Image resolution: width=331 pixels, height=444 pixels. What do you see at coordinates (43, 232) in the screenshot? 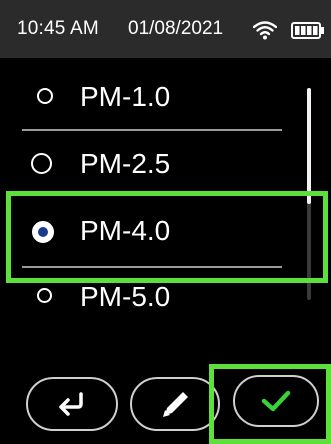
I see `radio-button-selected` at bounding box center [43, 232].